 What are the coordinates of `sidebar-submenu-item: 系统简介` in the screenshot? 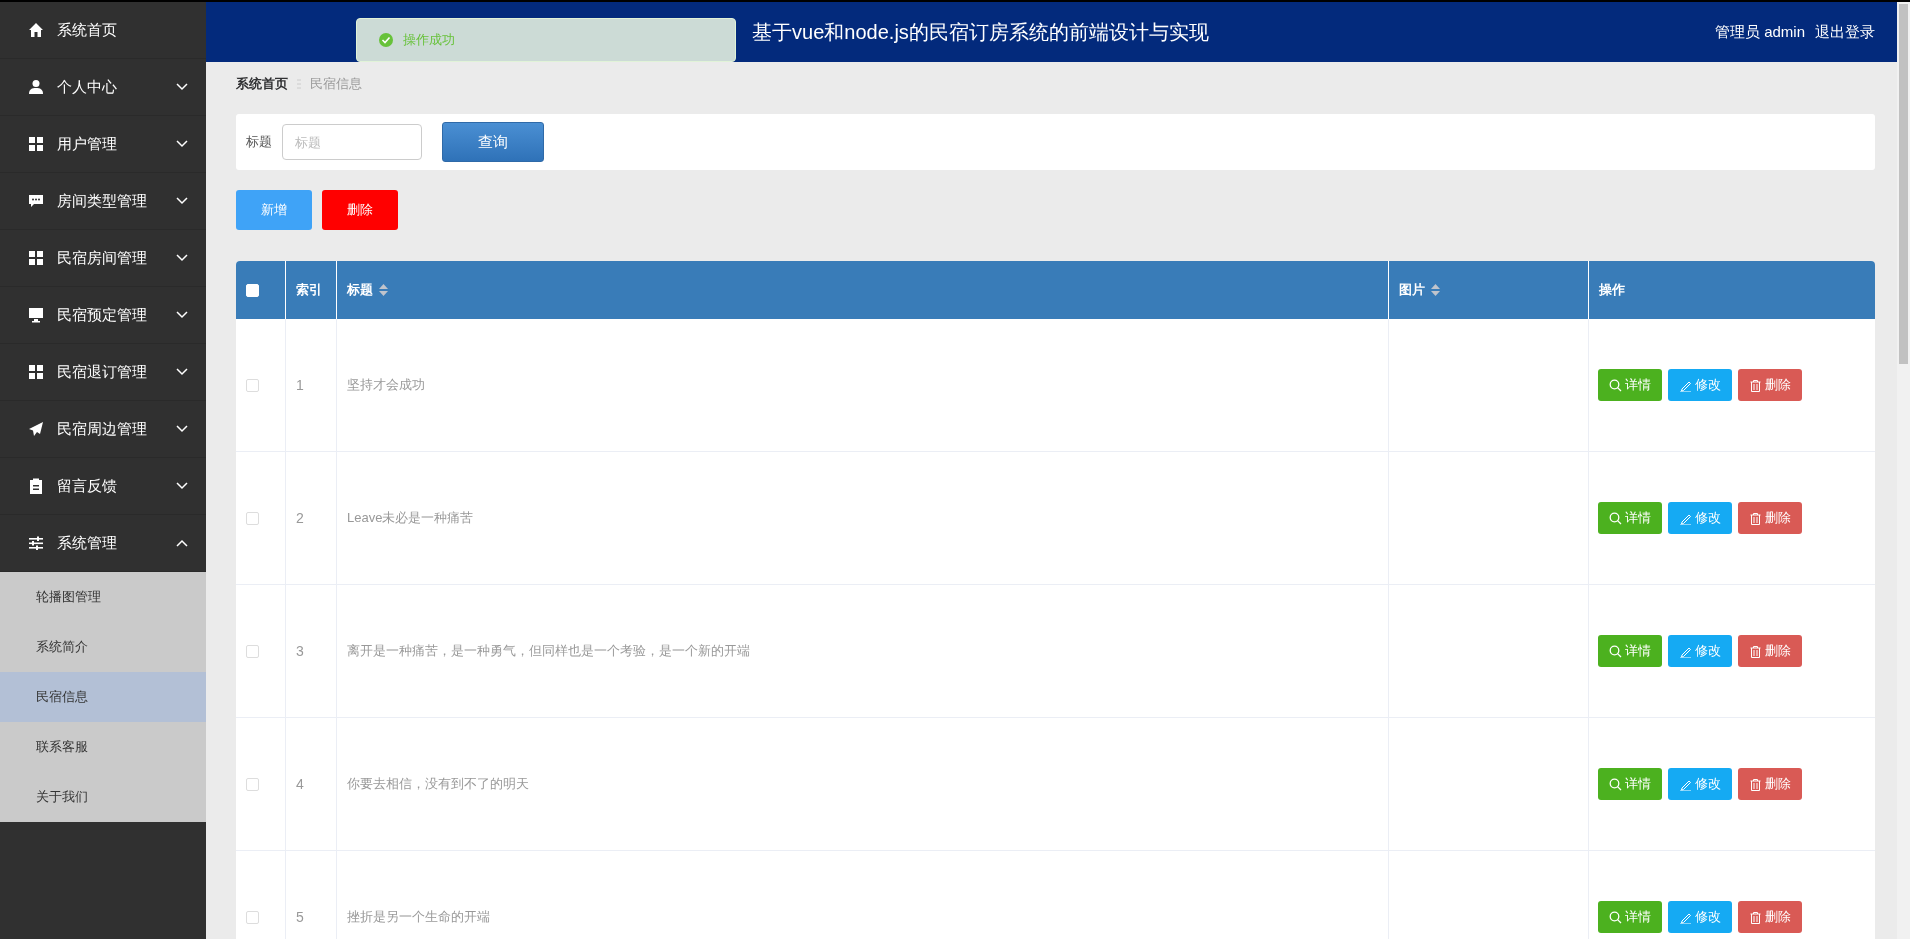 It's located at (103, 647).